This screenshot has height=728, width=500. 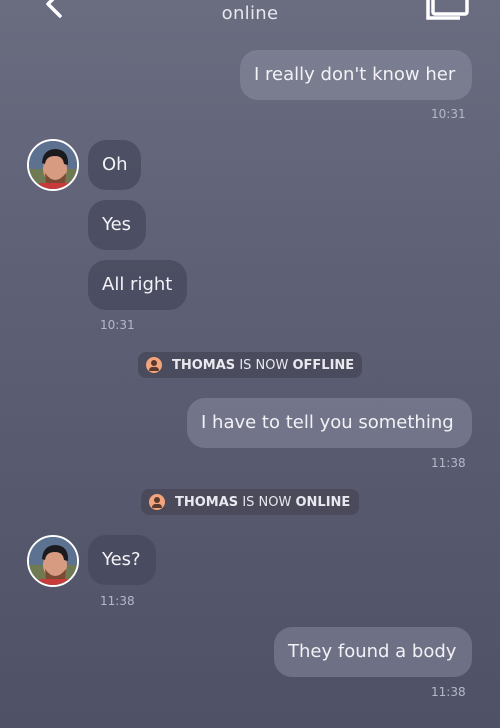 I want to click on status-notice-offline: THOMAS IS NOW OFFLINE, so click(x=250, y=365).